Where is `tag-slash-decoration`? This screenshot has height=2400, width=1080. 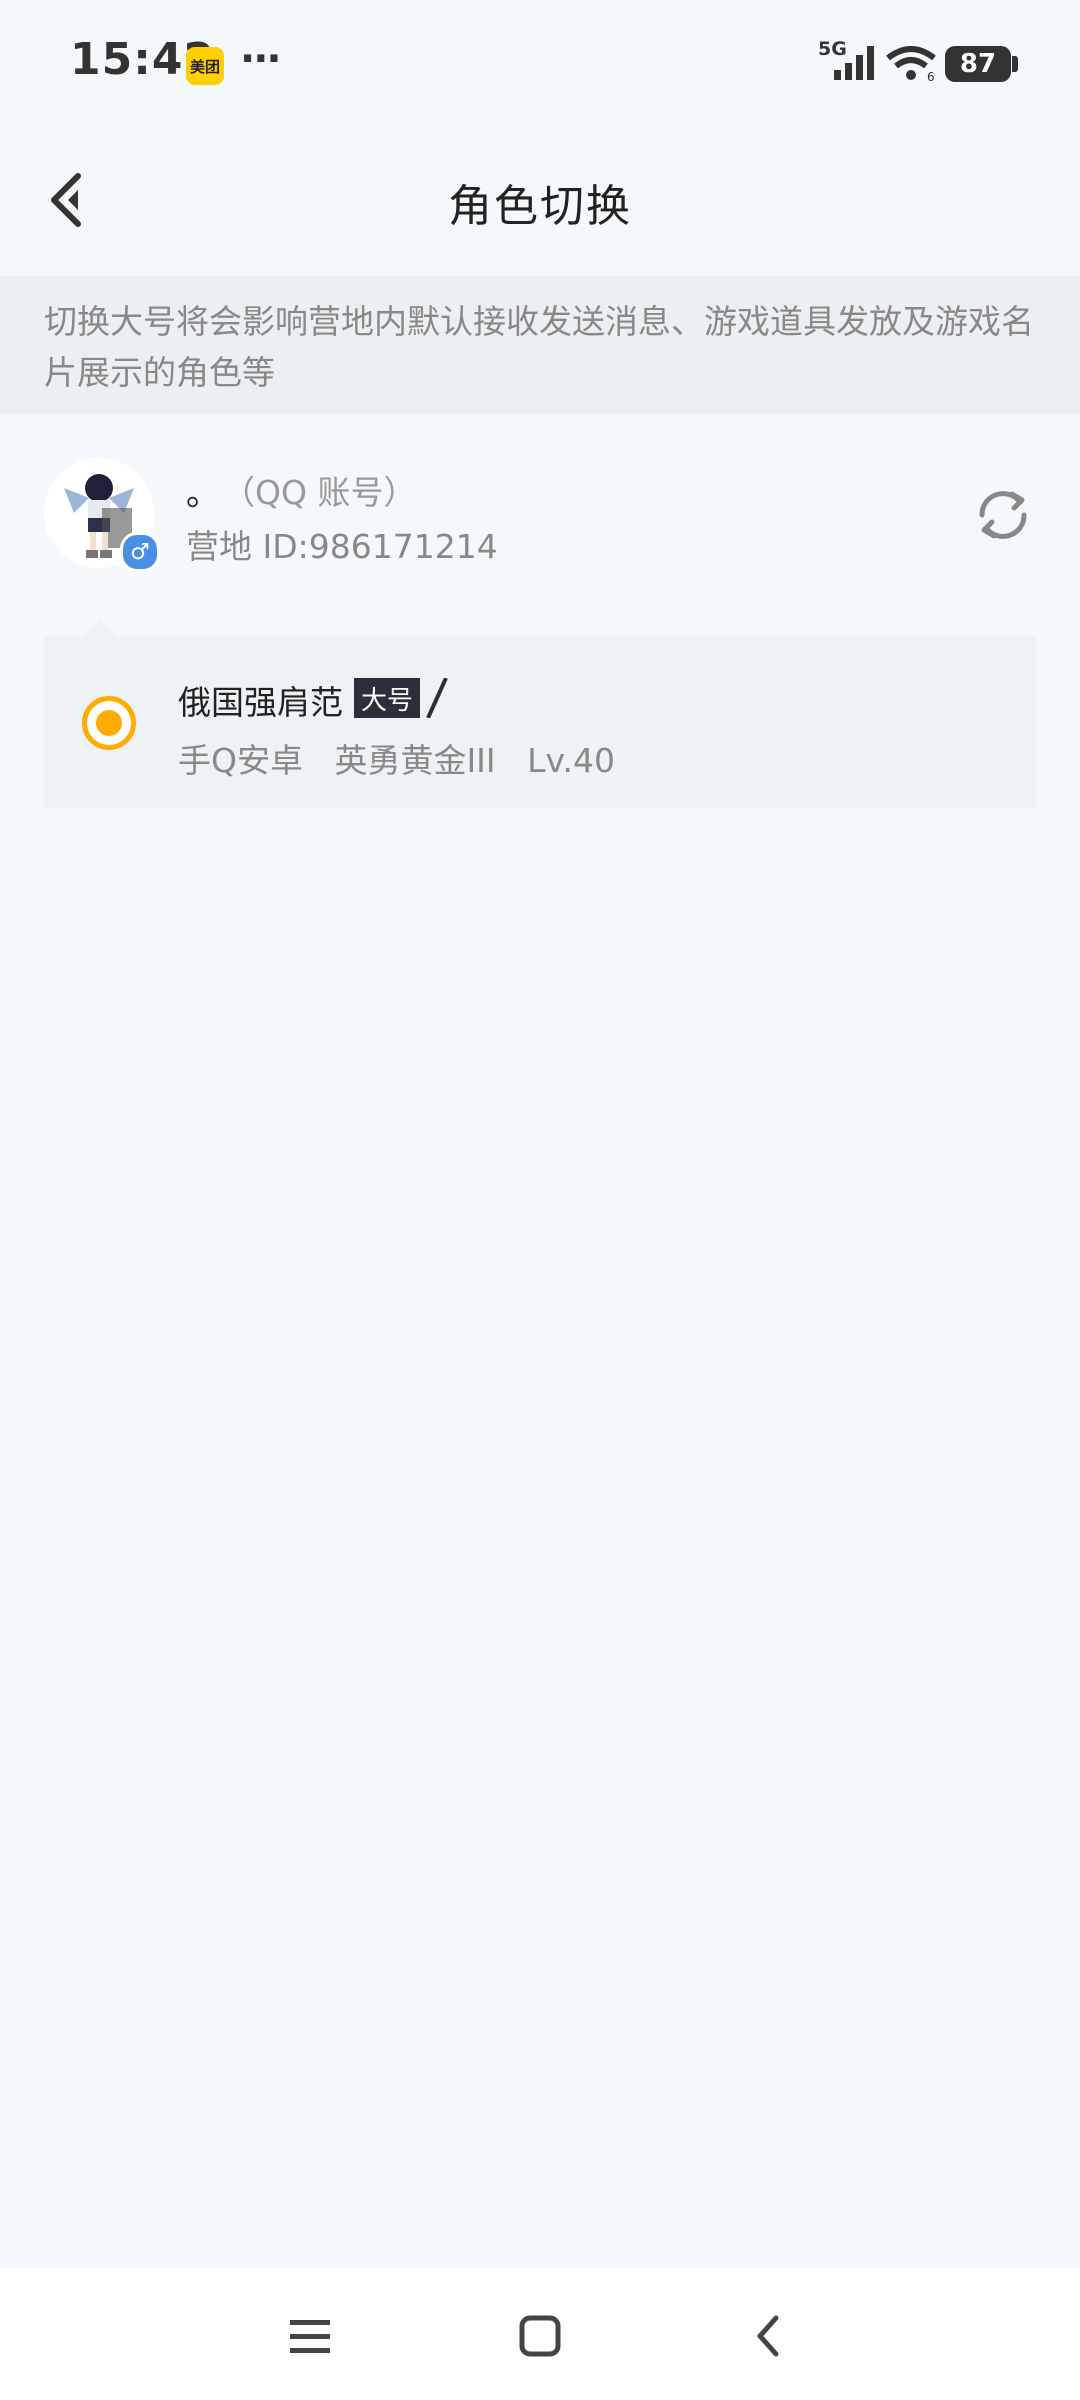 tag-slash-decoration is located at coordinates (437, 698).